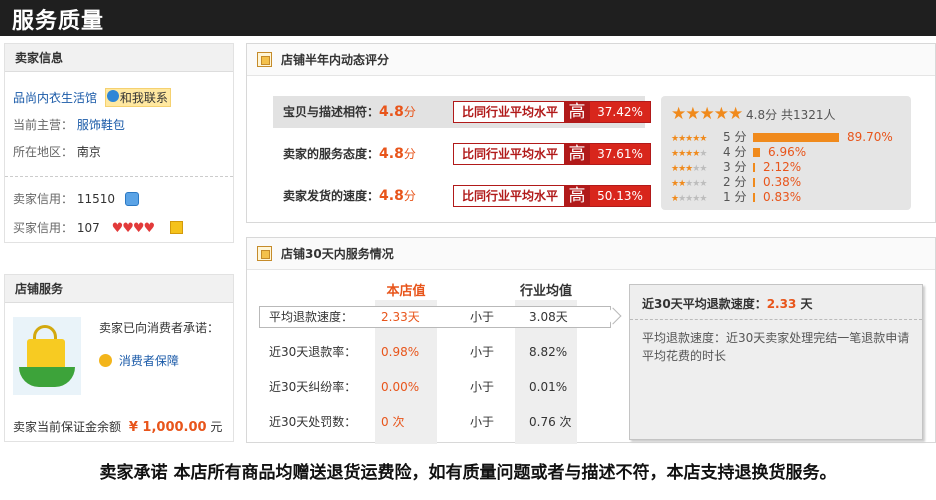  I want to click on distribution-percent: 0.83%, so click(782, 197).